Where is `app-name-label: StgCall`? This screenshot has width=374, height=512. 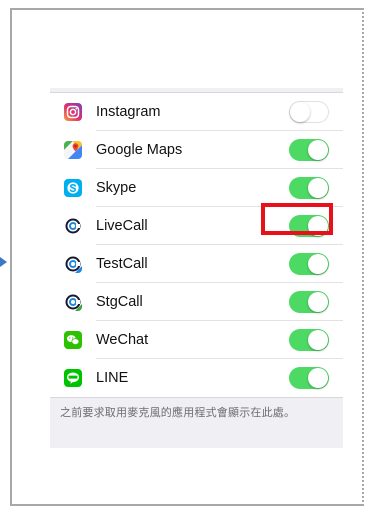 app-name-label: StgCall is located at coordinates (119, 302).